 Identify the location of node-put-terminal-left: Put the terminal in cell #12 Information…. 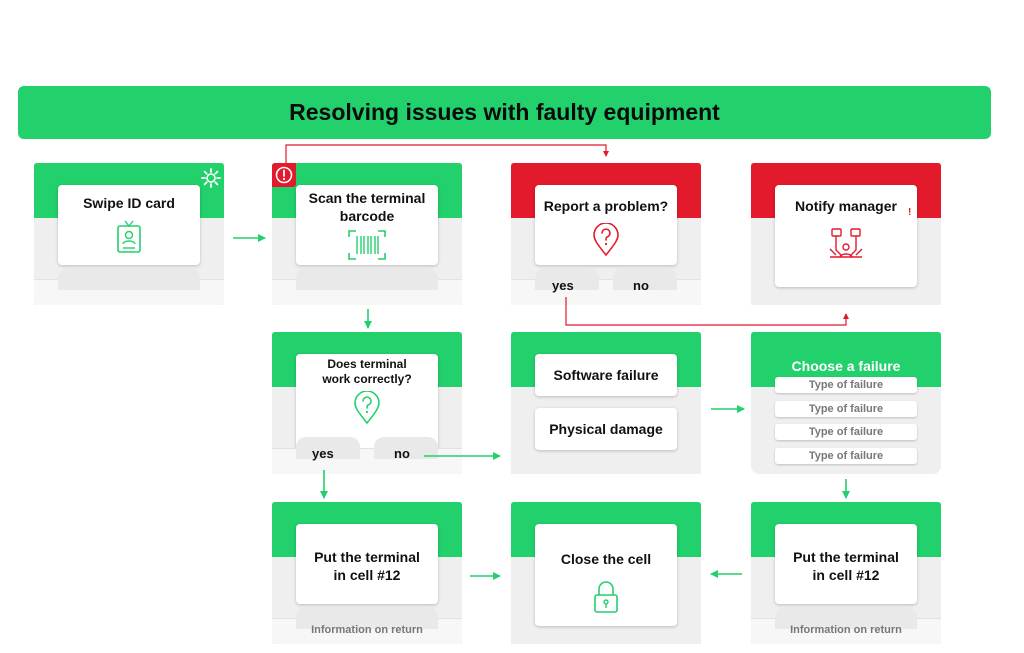
(367, 573).